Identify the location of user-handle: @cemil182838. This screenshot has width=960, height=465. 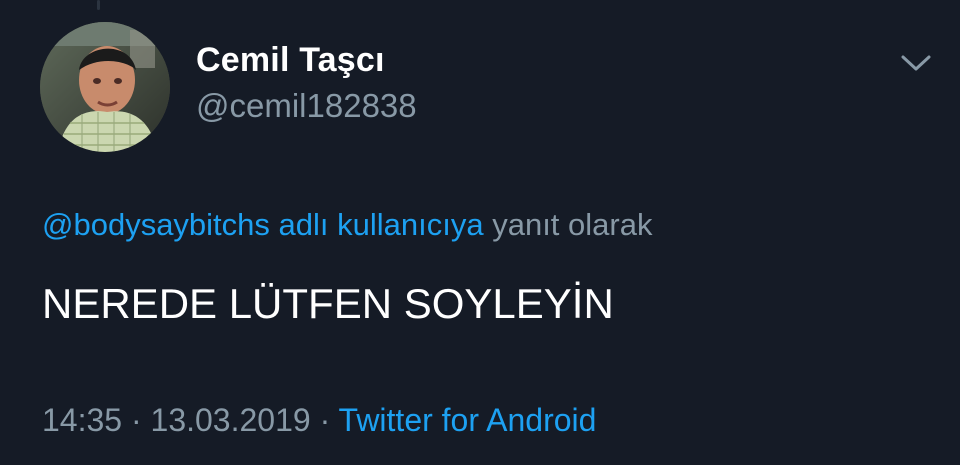
(306, 106).